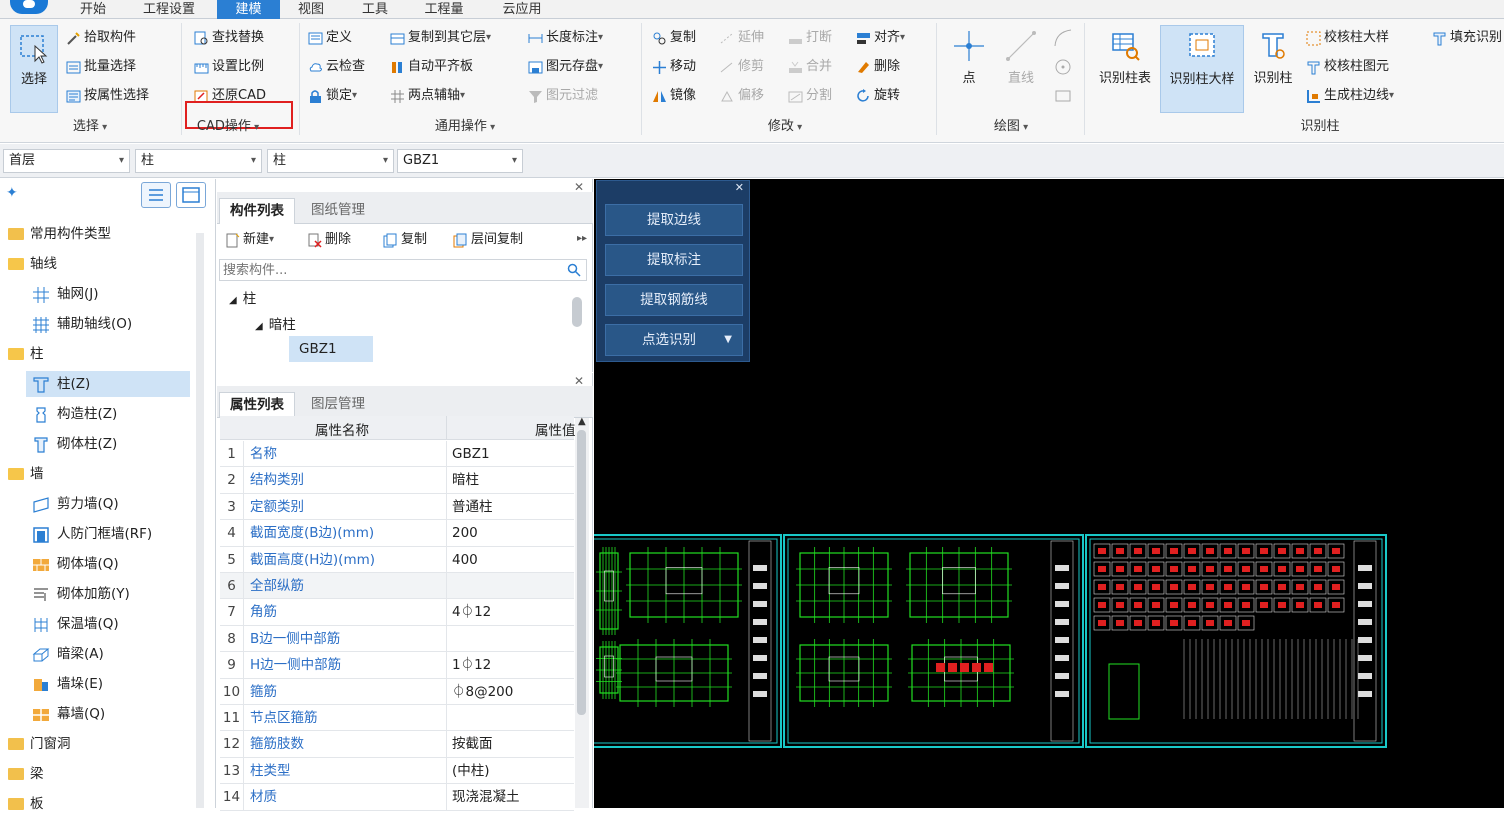  I want to click on offset-button: 偏移, so click(742, 96).